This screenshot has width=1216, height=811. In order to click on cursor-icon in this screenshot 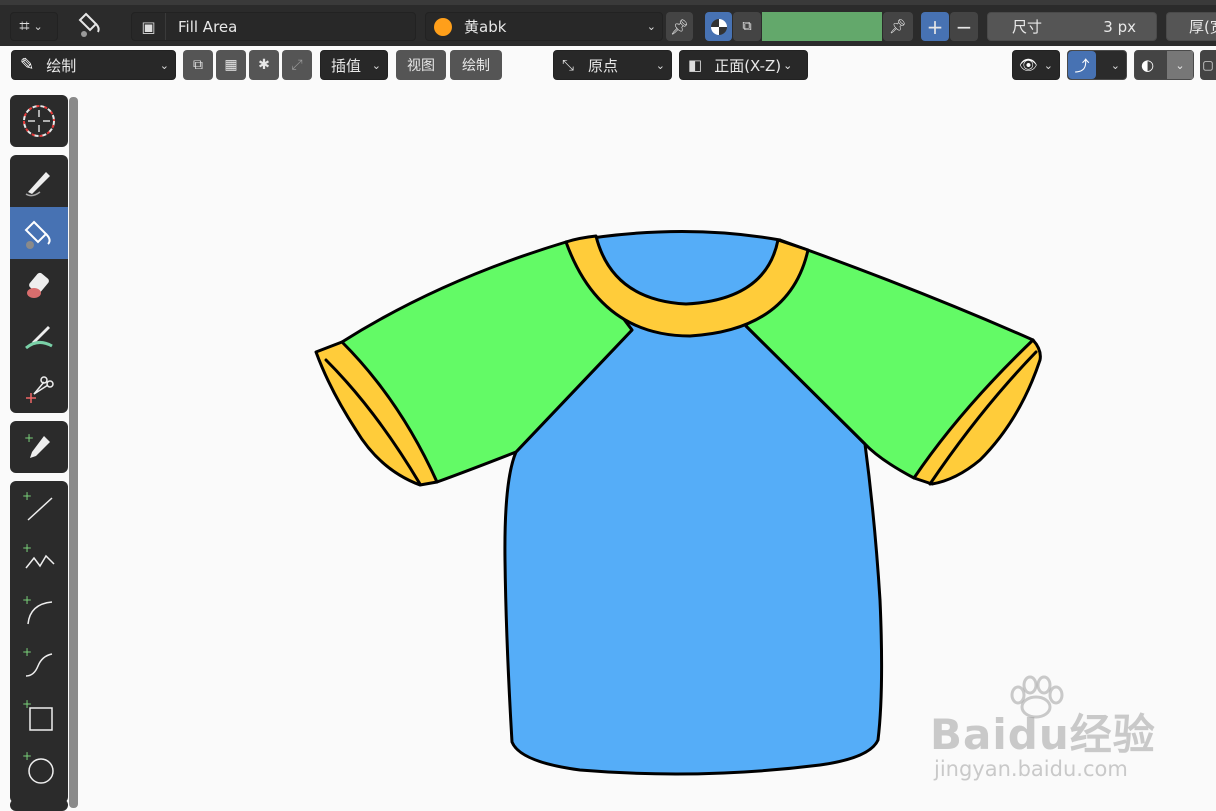, I will do `click(39, 121)`.